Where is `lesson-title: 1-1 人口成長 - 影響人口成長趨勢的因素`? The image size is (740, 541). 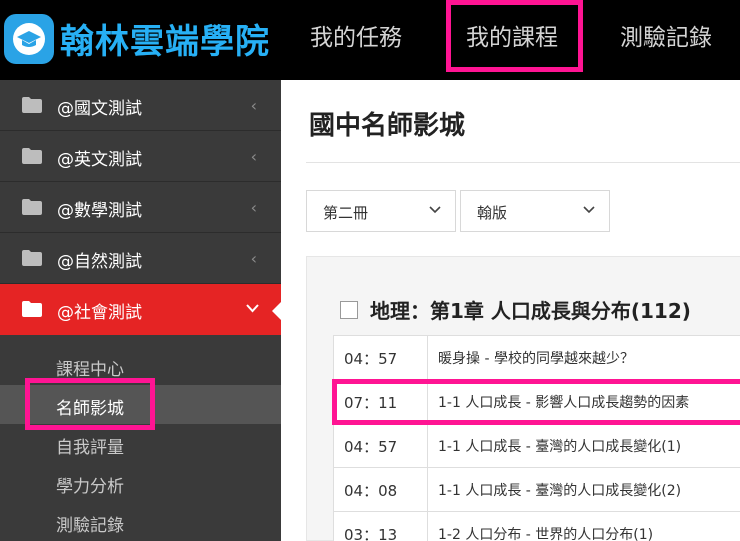 lesson-title: 1-1 人口成長 - 影響人口成長趨勢的因素 is located at coordinates (564, 403).